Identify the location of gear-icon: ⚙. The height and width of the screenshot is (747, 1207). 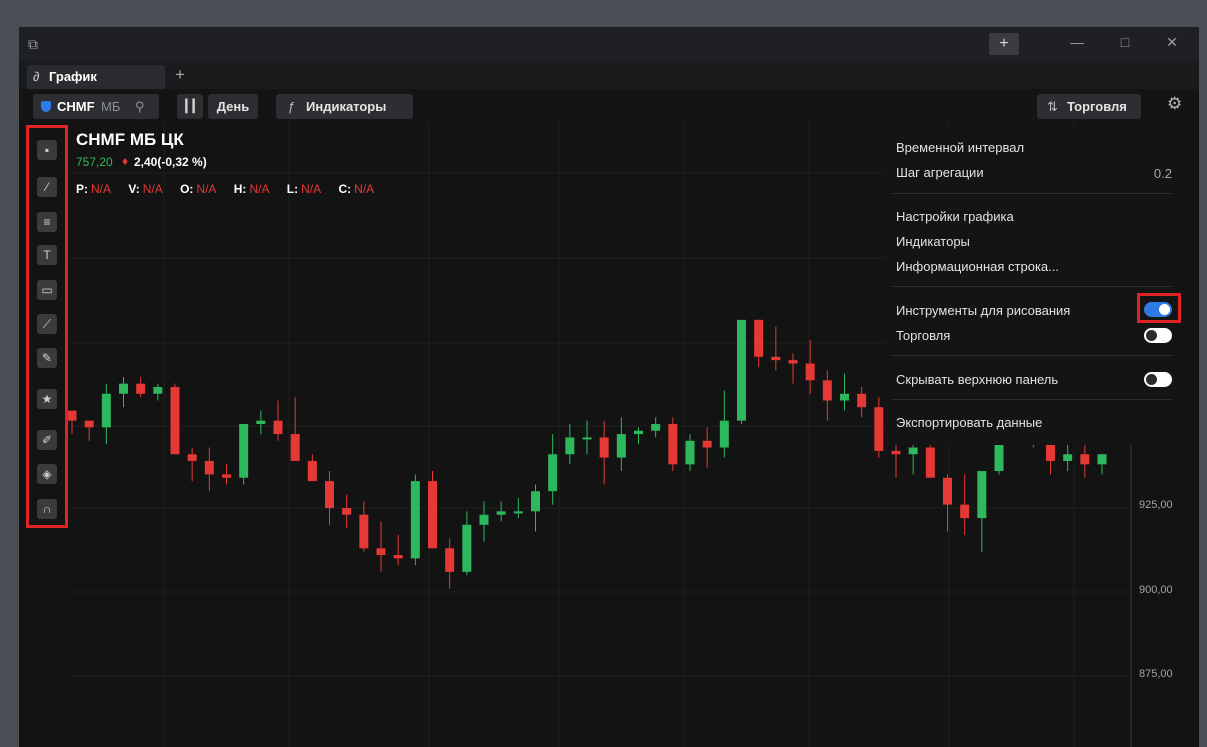
(1174, 104).